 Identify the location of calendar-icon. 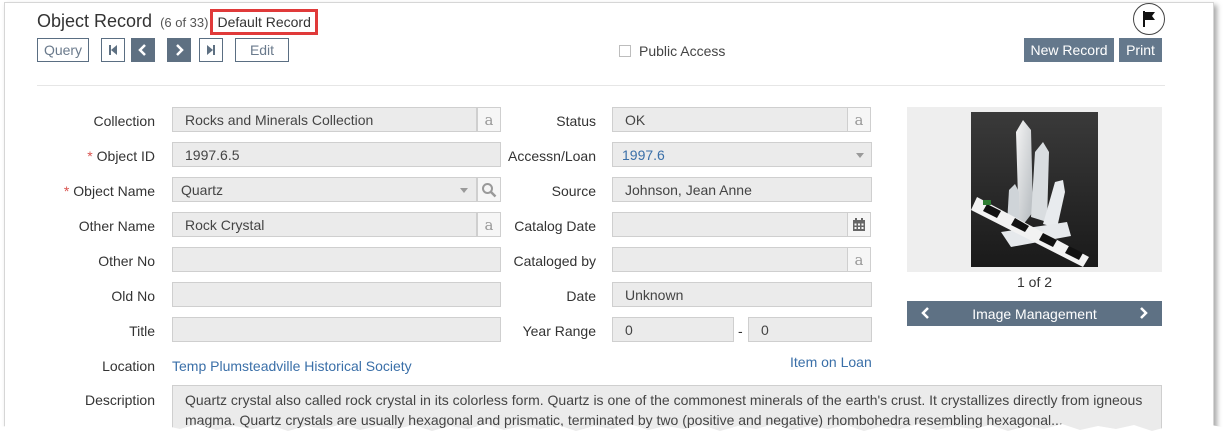
(859, 224).